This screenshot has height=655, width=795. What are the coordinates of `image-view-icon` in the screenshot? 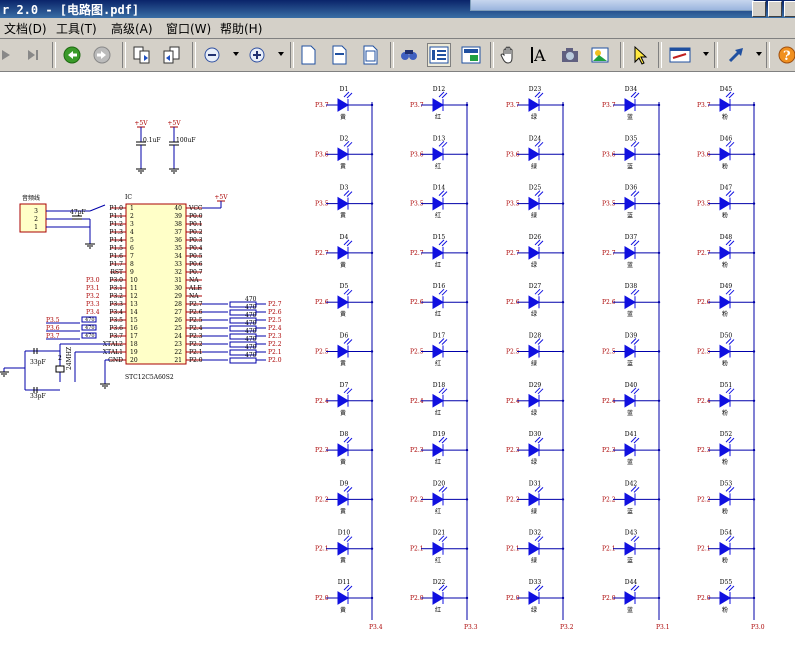 It's located at (471, 55).